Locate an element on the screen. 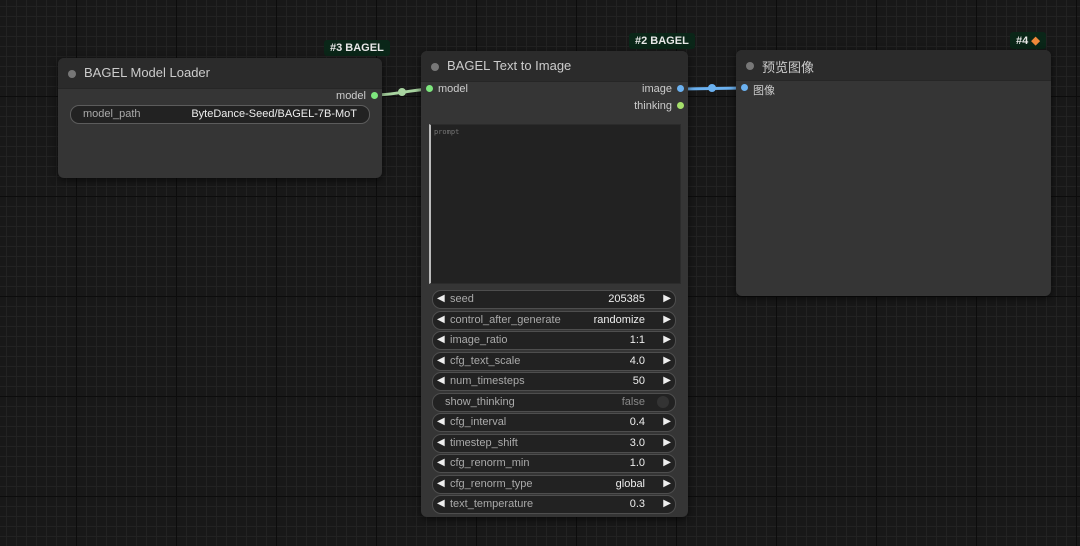 The width and height of the screenshot is (1080, 546). widget-label: cfg_renorm_min is located at coordinates (490, 463).